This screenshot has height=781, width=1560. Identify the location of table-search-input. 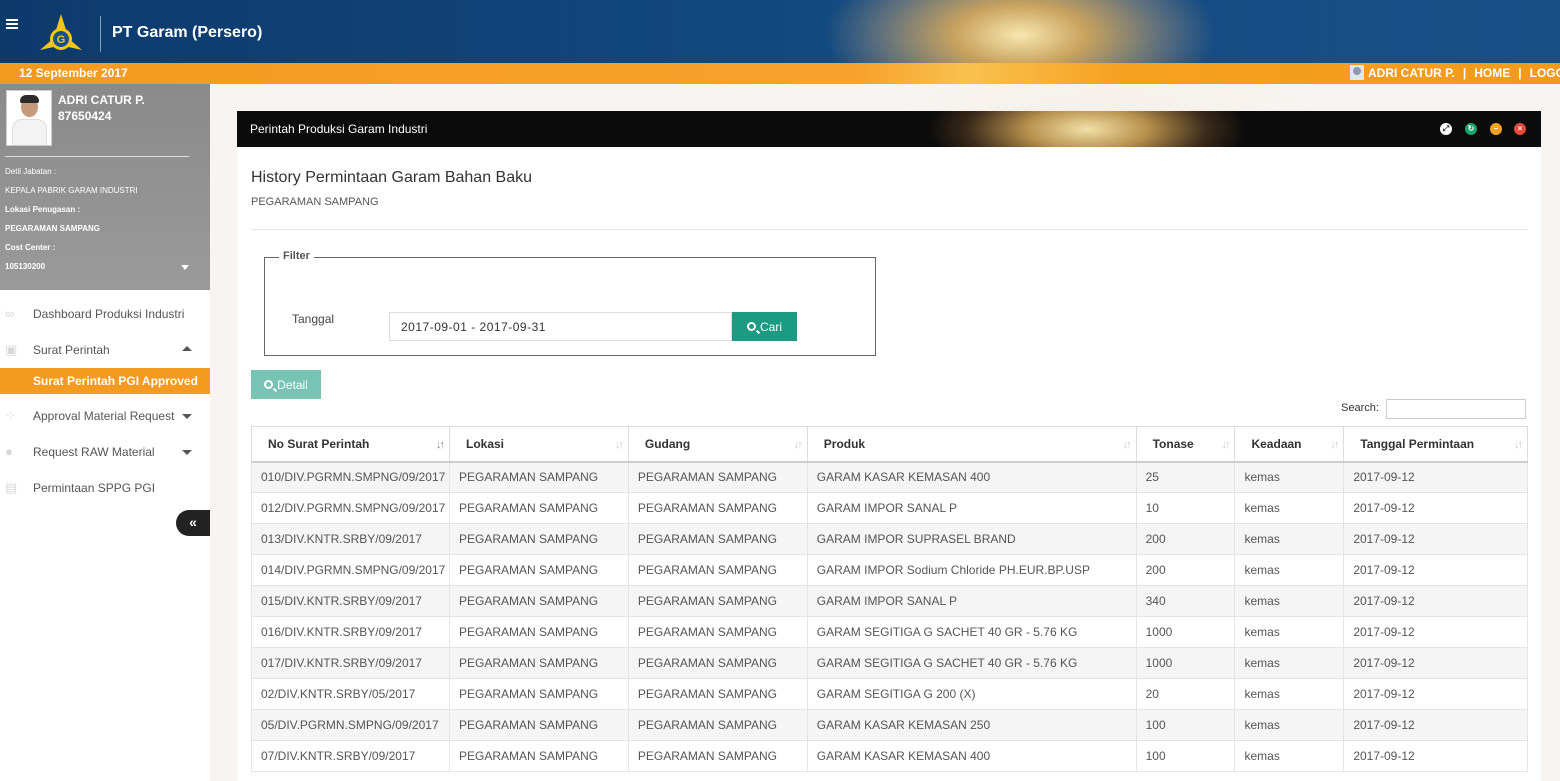
(1456, 409).